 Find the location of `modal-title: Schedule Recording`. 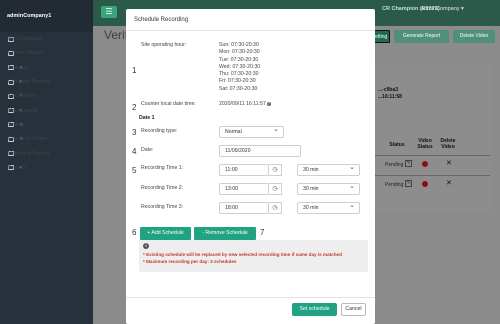

modal-title: Schedule Recording is located at coordinates (161, 20).